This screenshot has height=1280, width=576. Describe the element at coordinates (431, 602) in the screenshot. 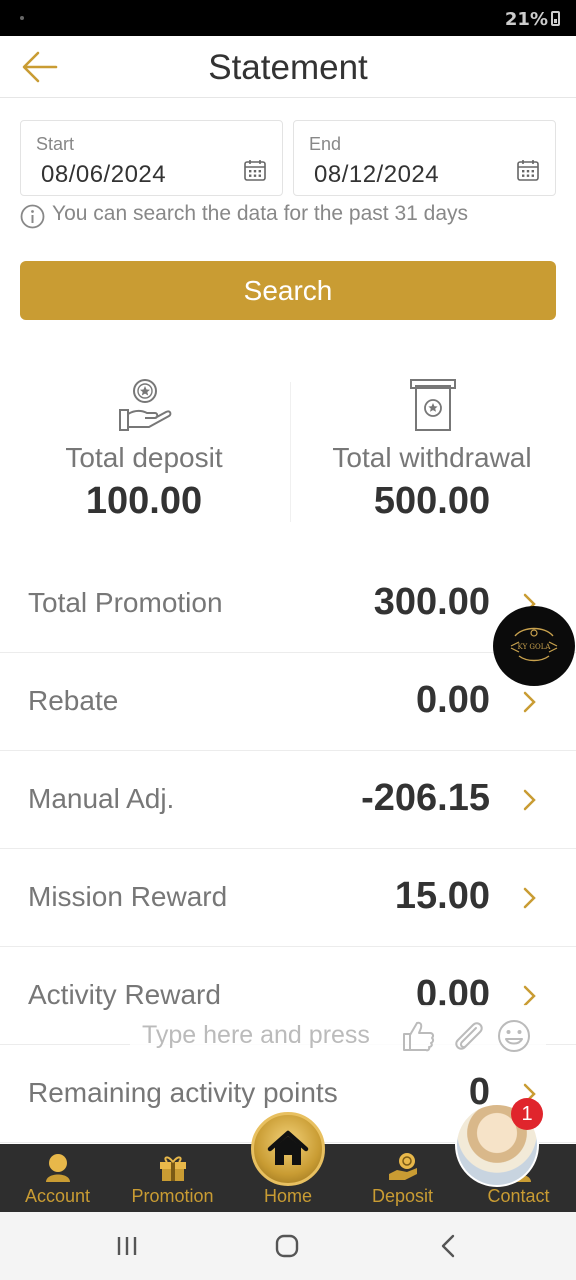

I see `row-value: 300.00` at that location.